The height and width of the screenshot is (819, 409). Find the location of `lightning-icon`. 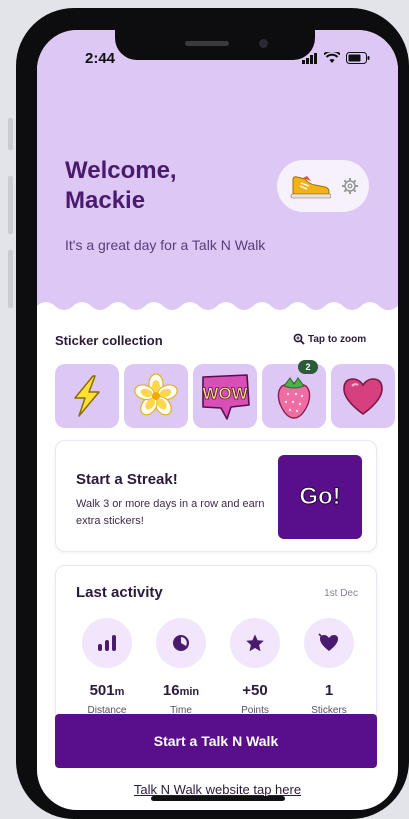

lightning-icon is located at coordinates (87, 396).